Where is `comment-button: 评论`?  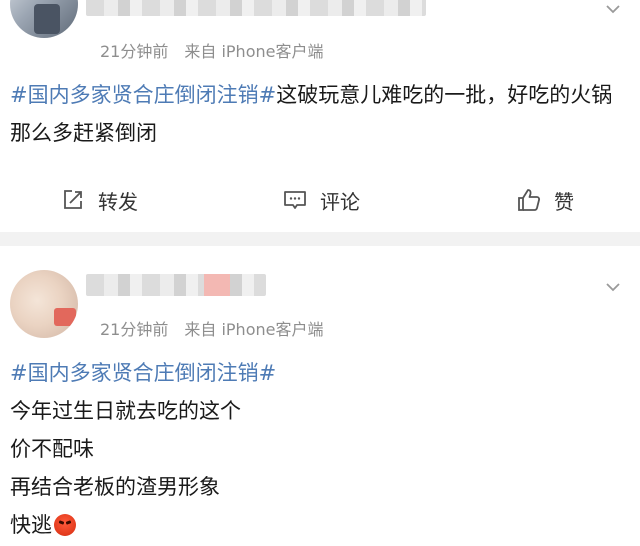 comment-button: 评论 is located at coordinates (321, 200).